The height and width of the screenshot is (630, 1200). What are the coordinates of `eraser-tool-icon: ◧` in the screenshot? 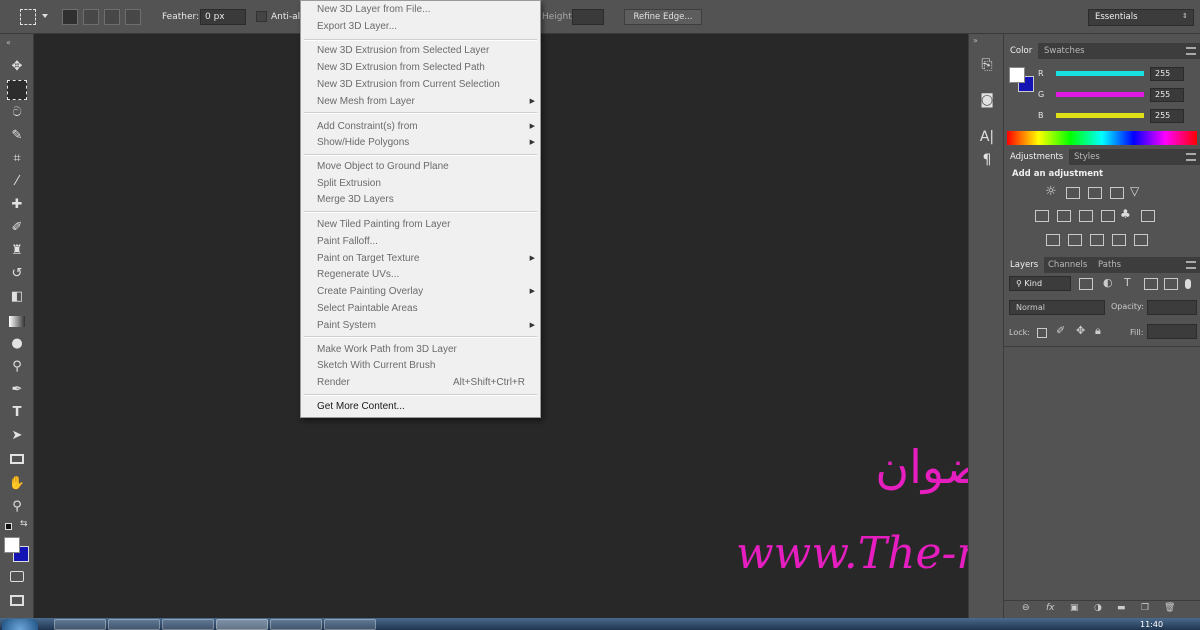 It's located at (17, 297).